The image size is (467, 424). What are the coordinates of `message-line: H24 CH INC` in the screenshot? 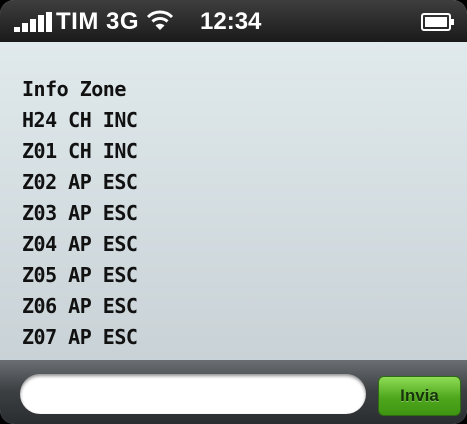 It's located at (80, 120).